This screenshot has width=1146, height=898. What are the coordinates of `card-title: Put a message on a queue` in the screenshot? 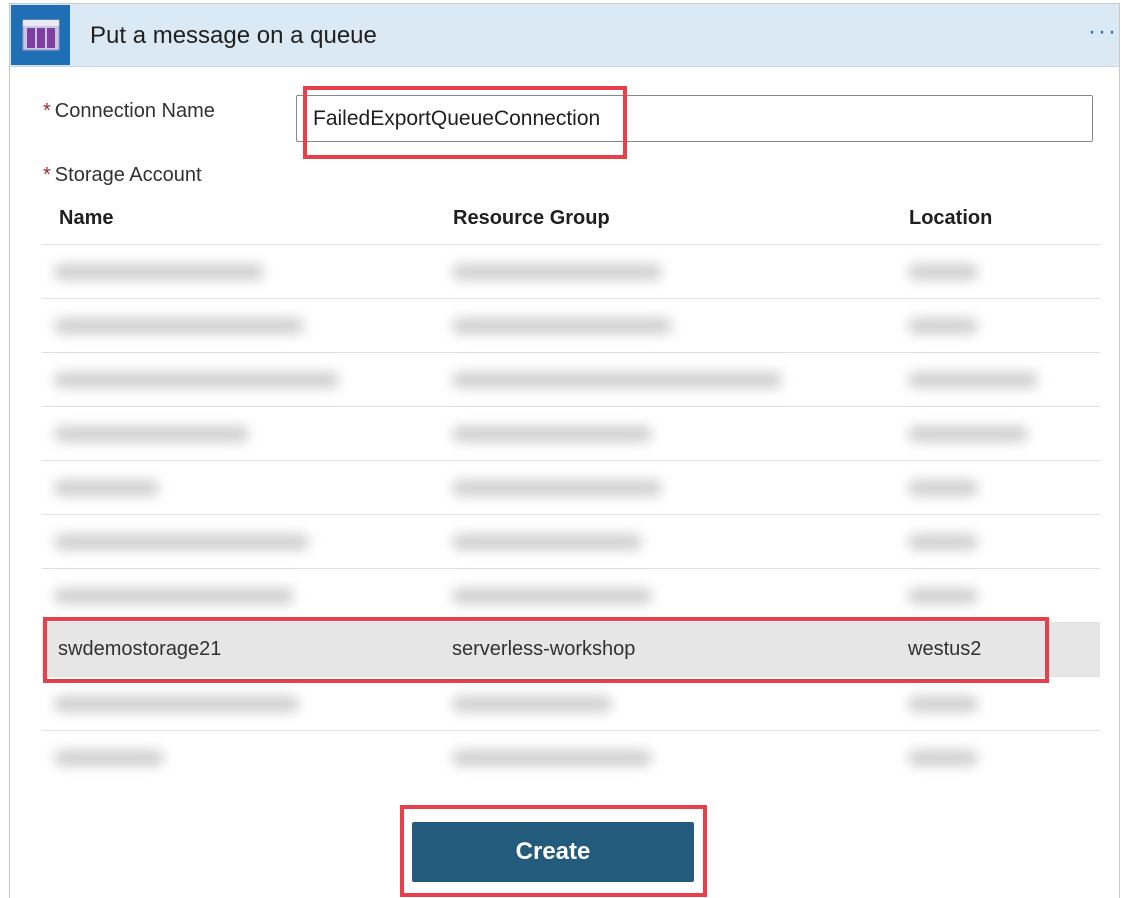 It's located at (233, 35).